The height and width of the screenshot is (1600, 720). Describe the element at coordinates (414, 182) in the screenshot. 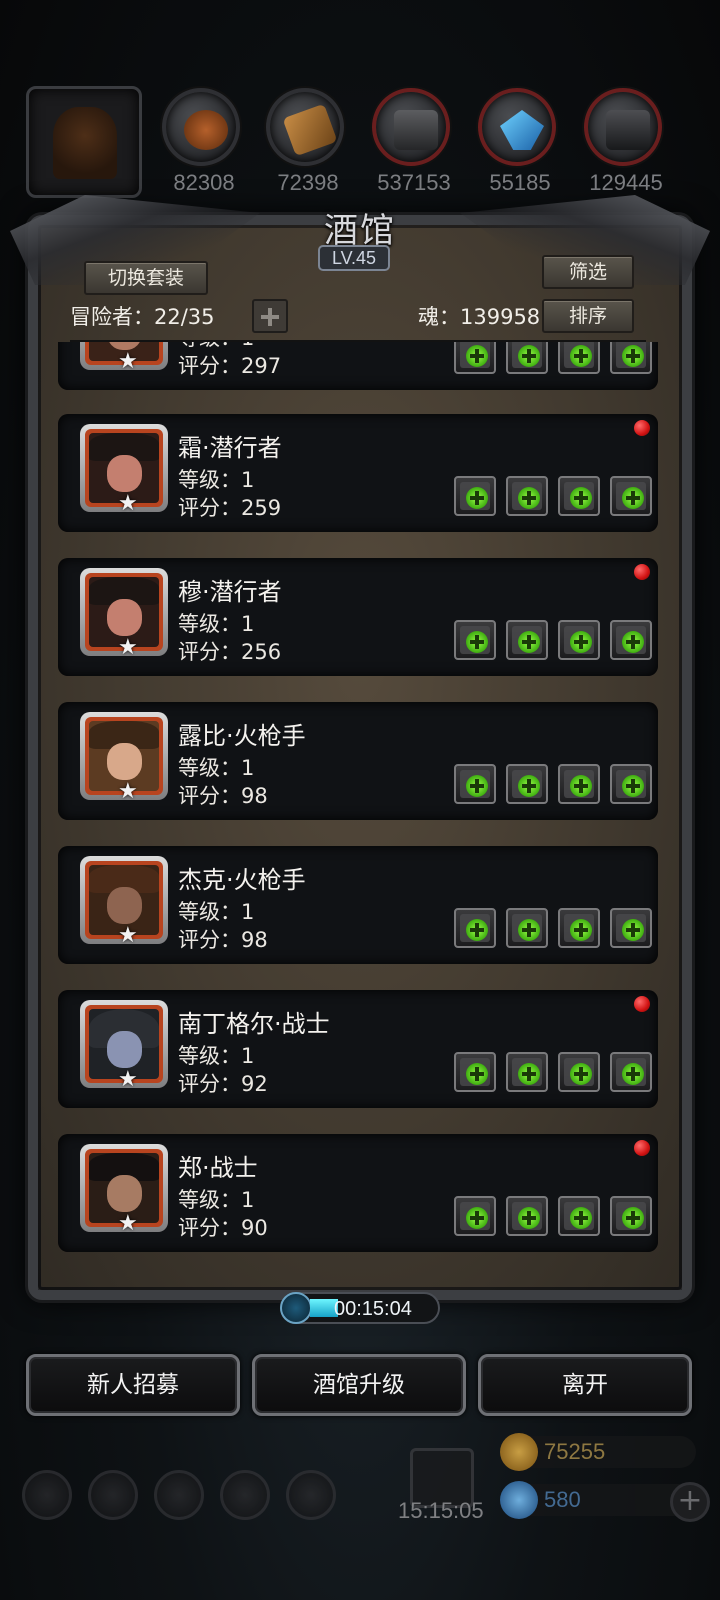

I see `resource-value: 537153` at that location.